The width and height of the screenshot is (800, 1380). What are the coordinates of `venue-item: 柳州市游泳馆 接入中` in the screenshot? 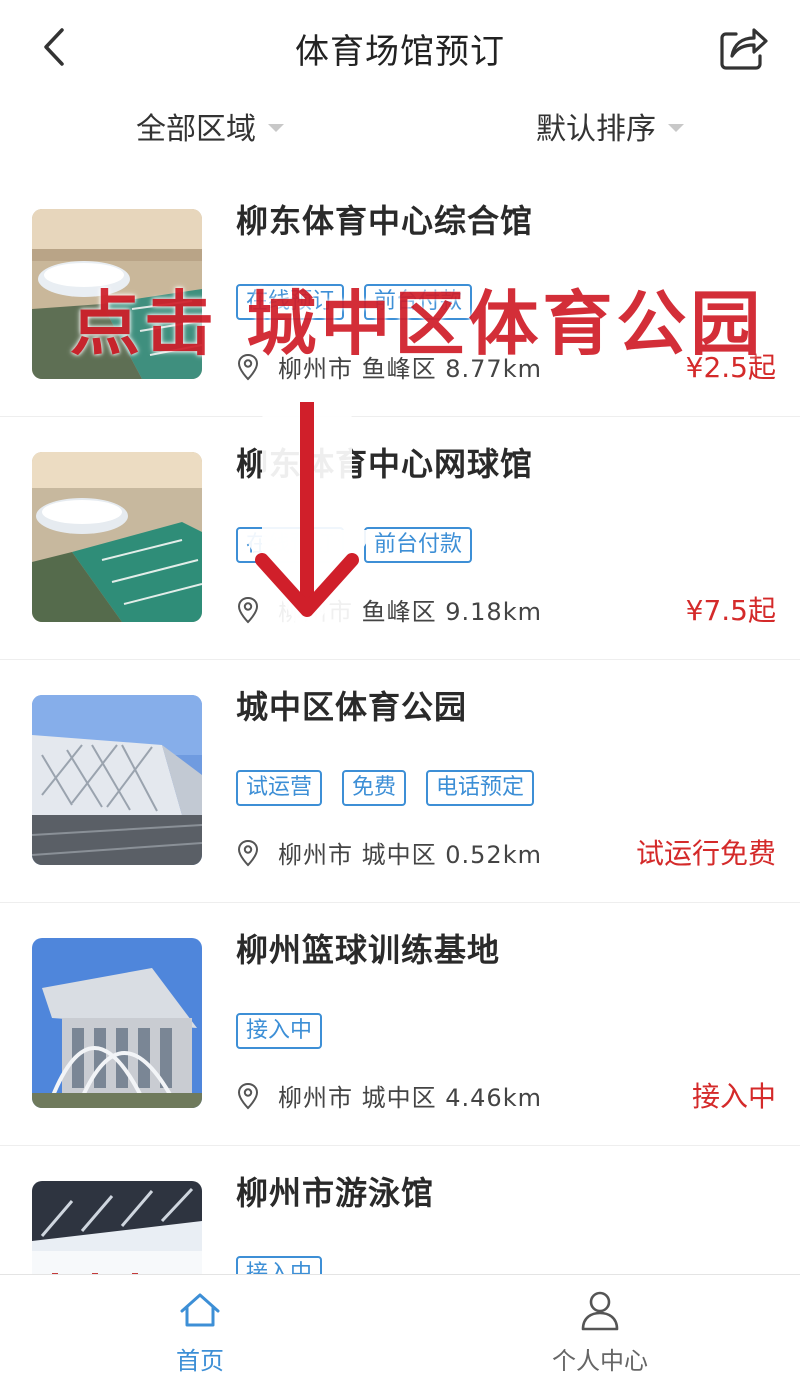 It's located at (400, 1210).